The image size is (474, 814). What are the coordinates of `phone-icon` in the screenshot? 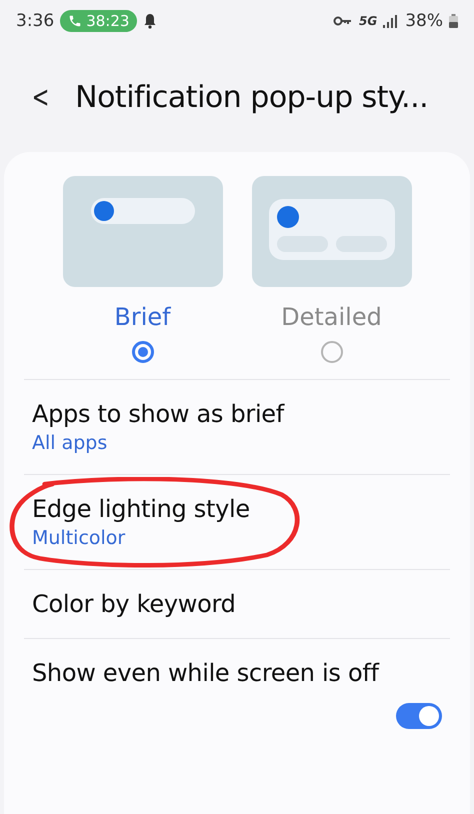 It's located at (75, 21).